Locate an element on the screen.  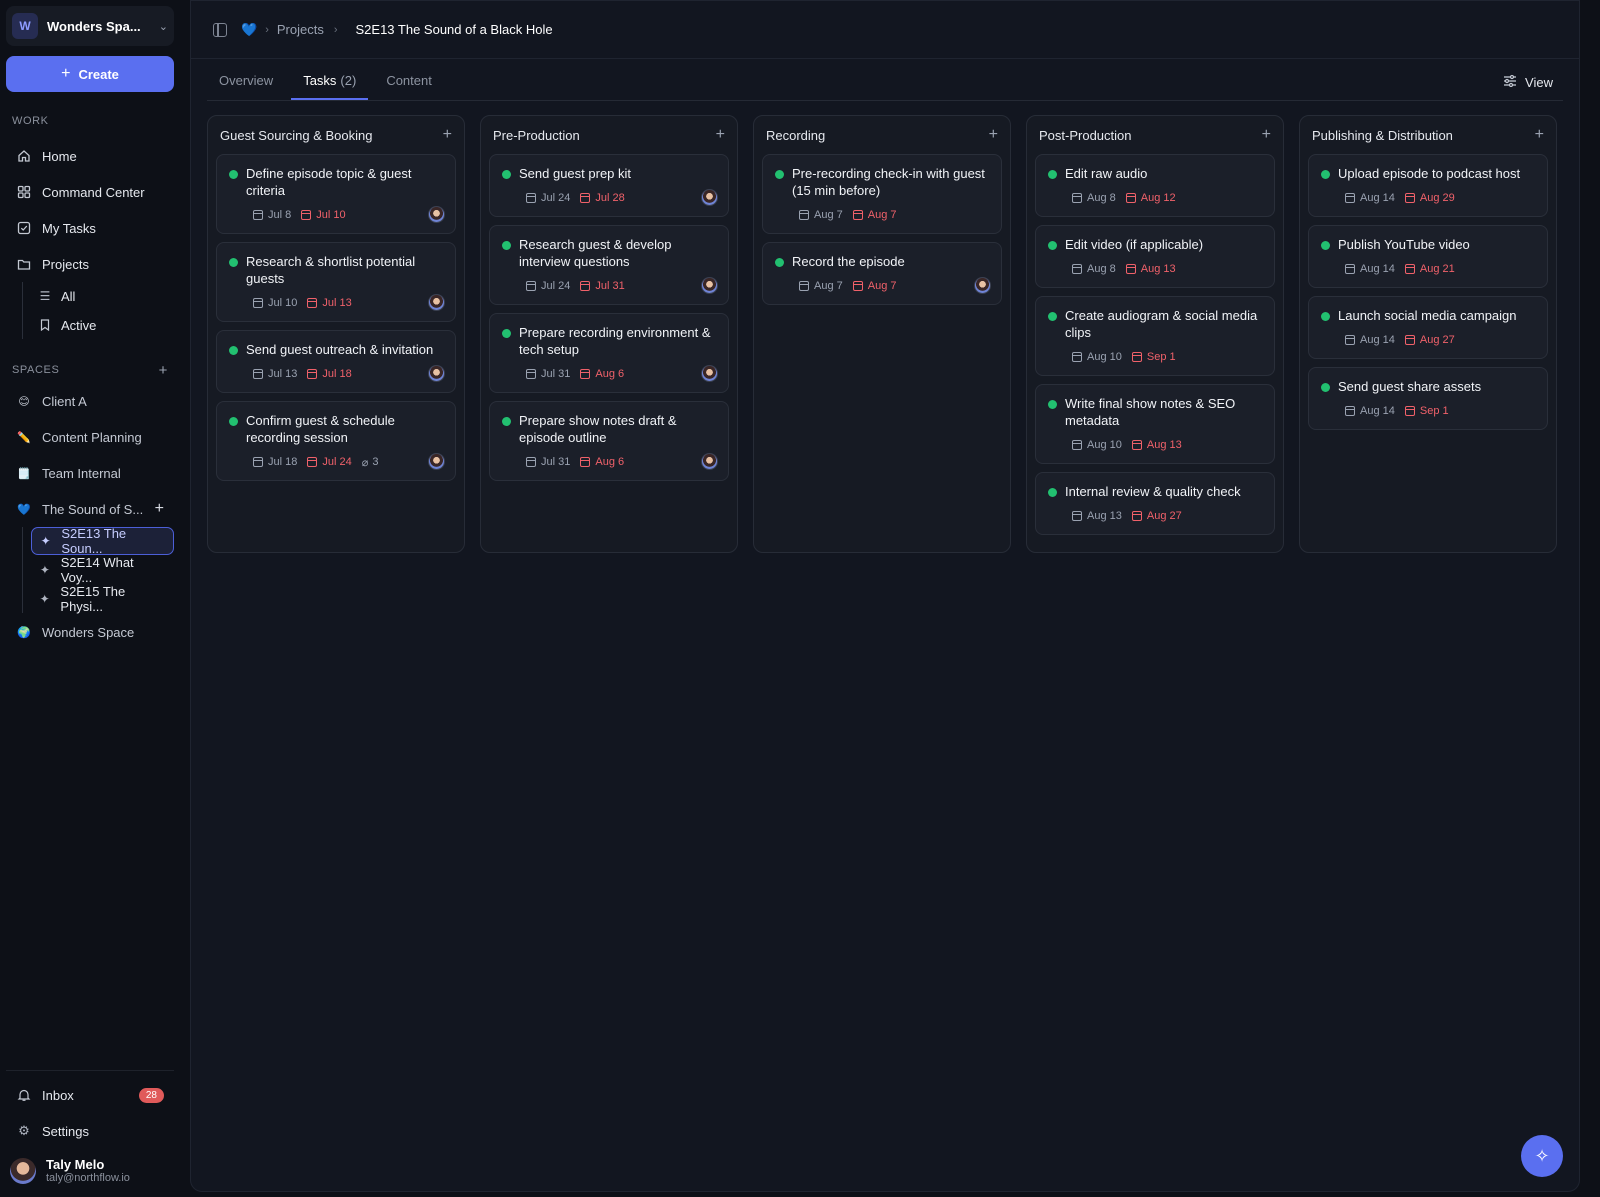
due-date: Jul 31 is located at coordinates (602, 286).